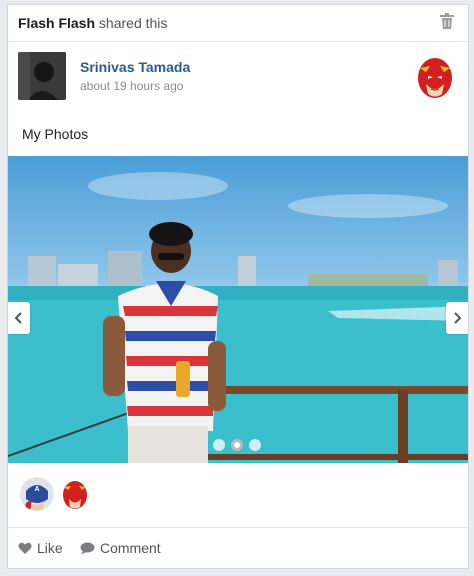  What do you see at coordinates (133, 23) in the screenshot?
I see `share-verb: shared this` at bounding box center [133, 23].